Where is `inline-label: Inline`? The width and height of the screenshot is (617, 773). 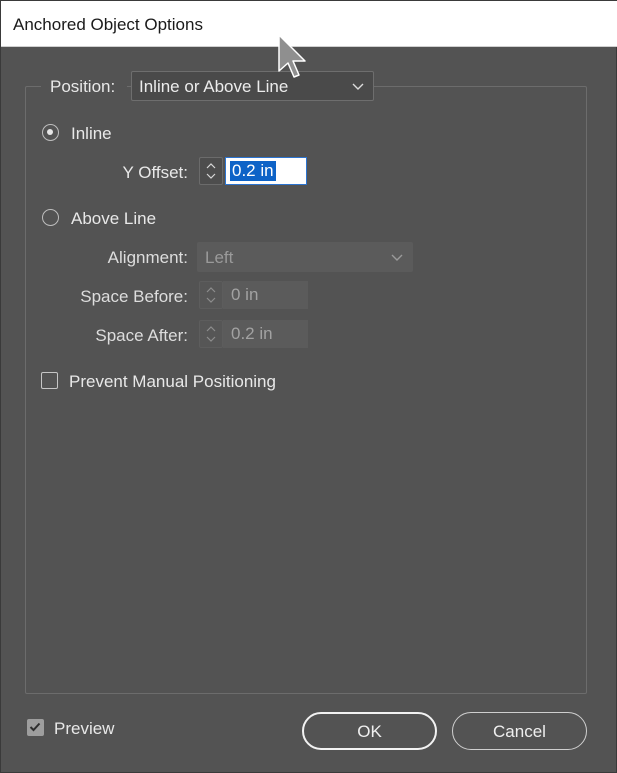 inline-label: Inline is located at coordinates (91, 134).